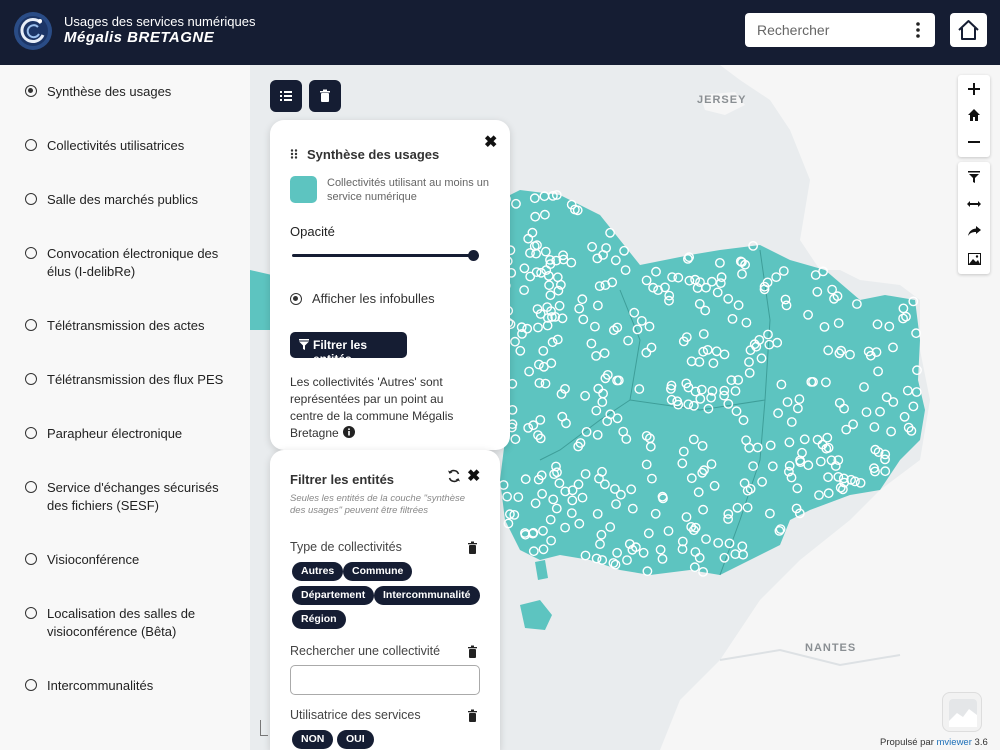  I want to click on layer-item-label: Collectivités utilisatrices, so click(116, 145).